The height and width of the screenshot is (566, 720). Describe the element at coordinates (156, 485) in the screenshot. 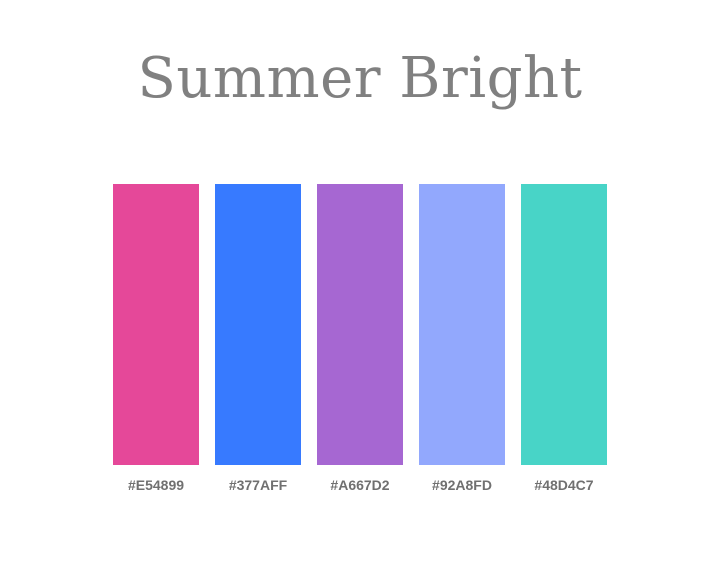

I see `swatch-hex-label: #E54899` at that location.